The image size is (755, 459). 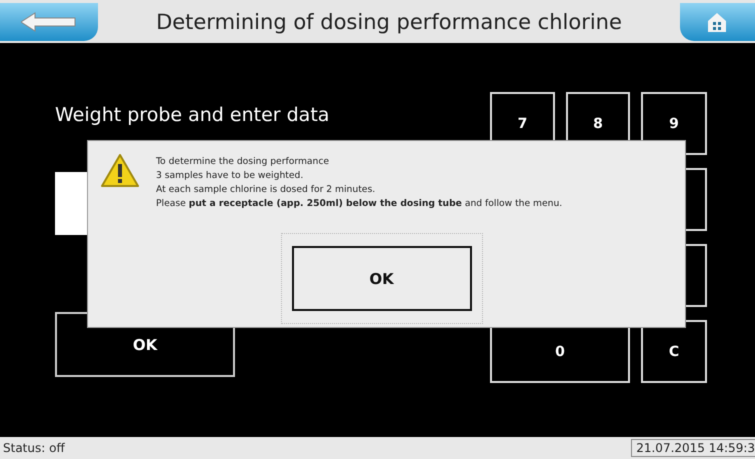 What do you see at coordinates (389, 22) in the screenshot?
I see `page-title: Determining of dosing performance chlorine` at bounding box center [389, 22].